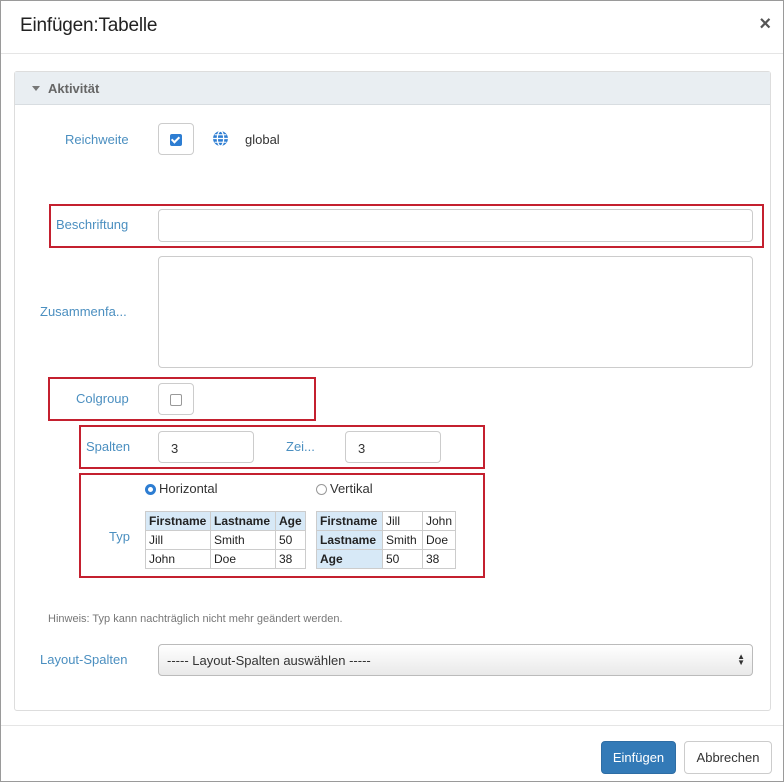 The height and width of the screenshot is (782, 784). What do you see at coordinates (455, 225) in the screenshot?
I see `beschriftung-input` at bounding box center [455, 225].